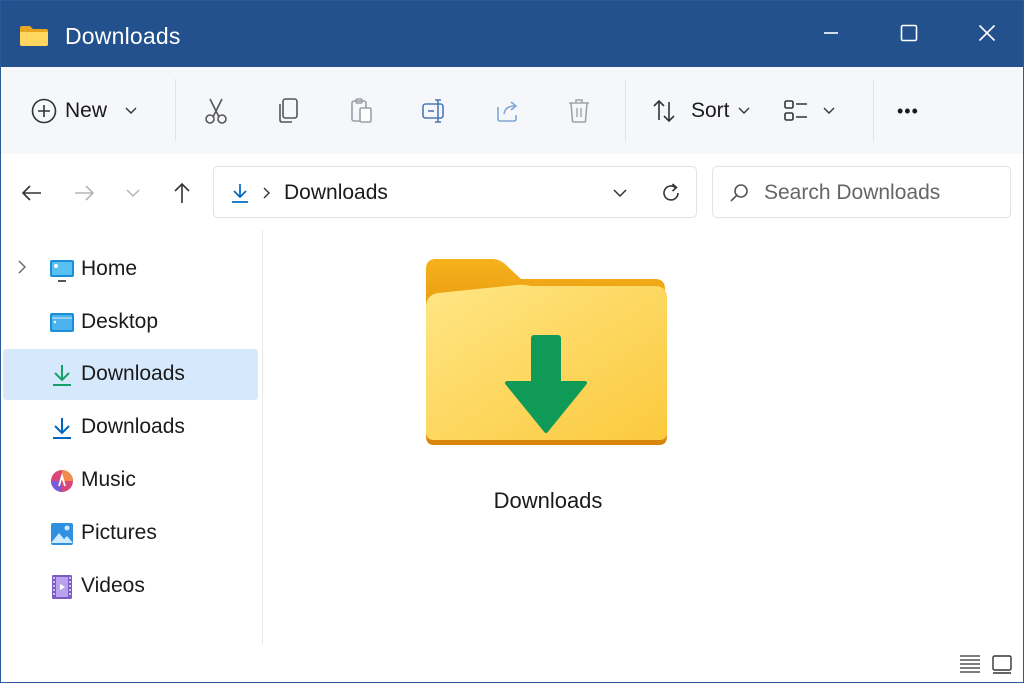  Describe the element at coordinates (119, 532) in the screenshot. I see `sidebar-item-label: Pictures` at that location.